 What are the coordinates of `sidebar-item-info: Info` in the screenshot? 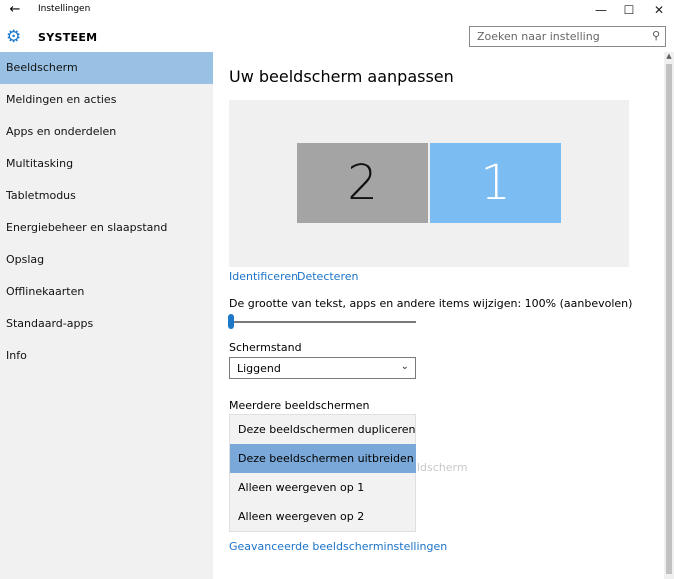 It's located at (106, 356).